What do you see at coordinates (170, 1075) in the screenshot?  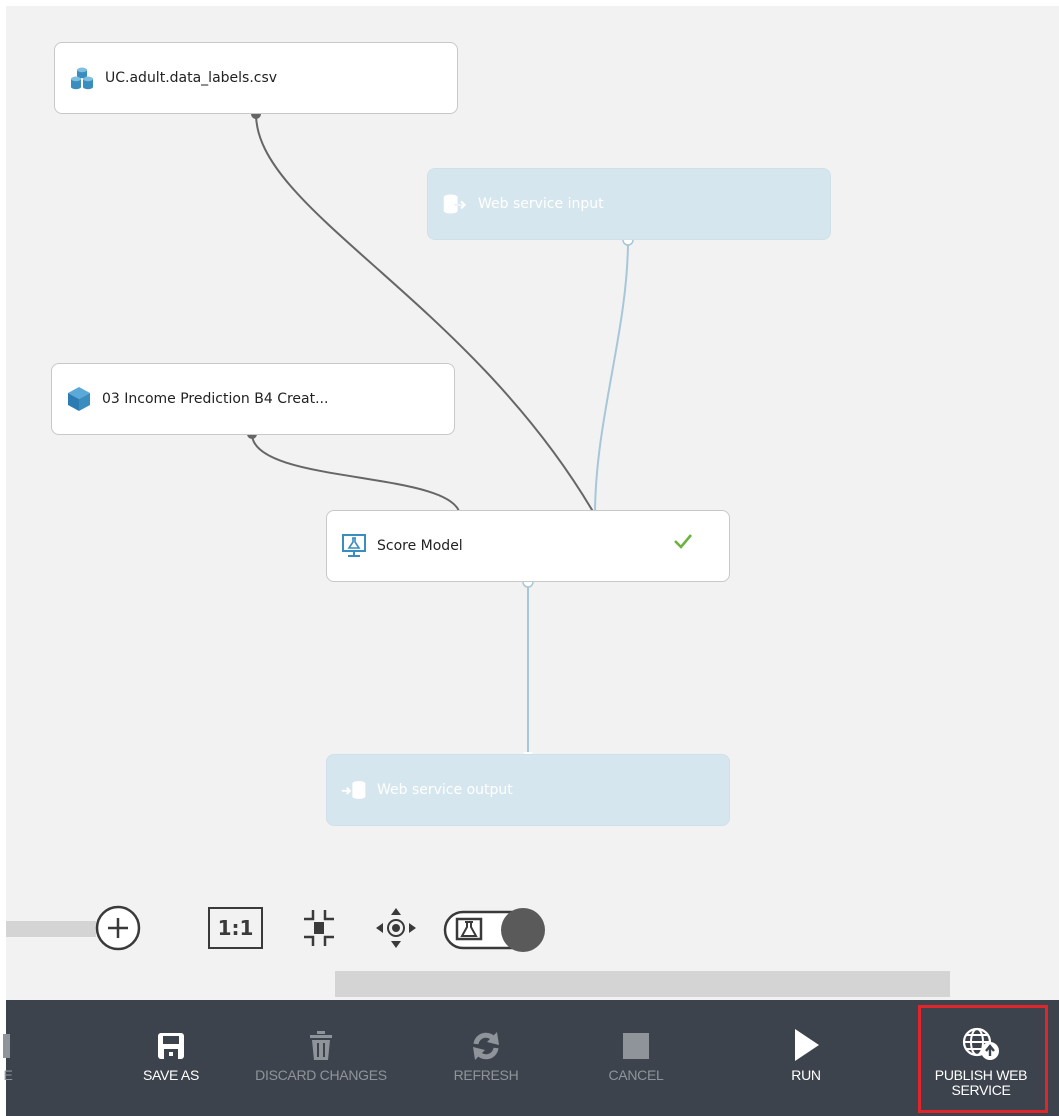 I see `save-as-label: SAVE AS` at bounding box center [170, 1075].